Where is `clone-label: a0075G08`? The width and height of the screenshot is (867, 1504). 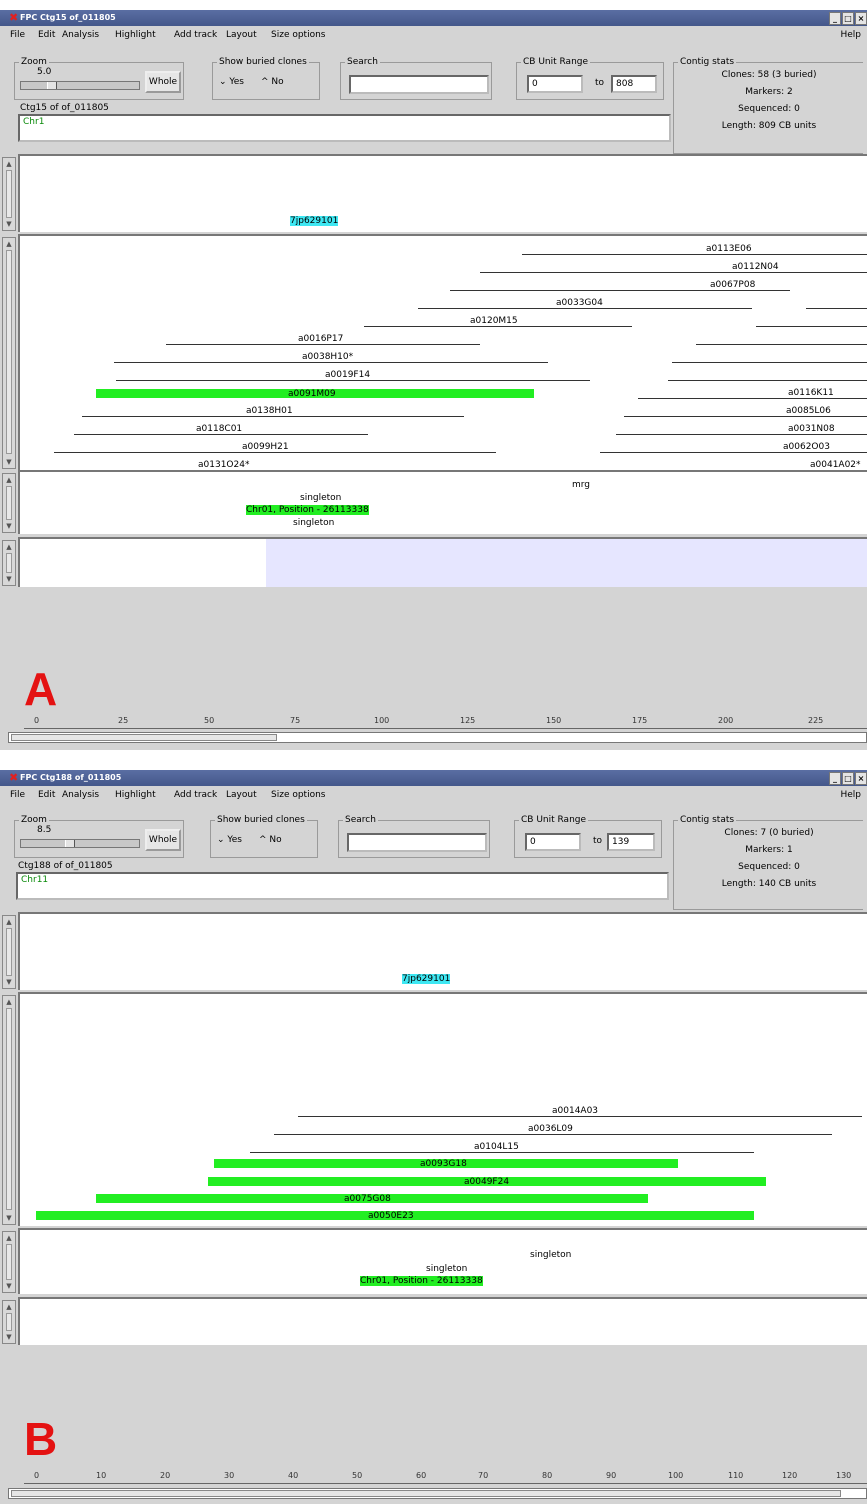
clone-label: a0075G08 is located at coordinates (367, 1199).